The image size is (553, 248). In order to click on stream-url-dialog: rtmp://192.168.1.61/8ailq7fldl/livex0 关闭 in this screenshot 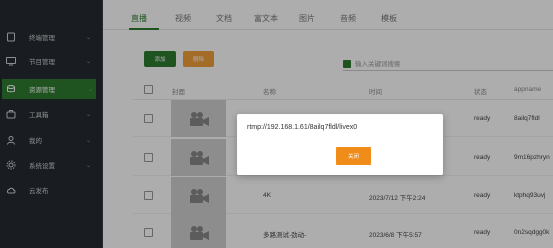, I will do `click(340, 144)`.